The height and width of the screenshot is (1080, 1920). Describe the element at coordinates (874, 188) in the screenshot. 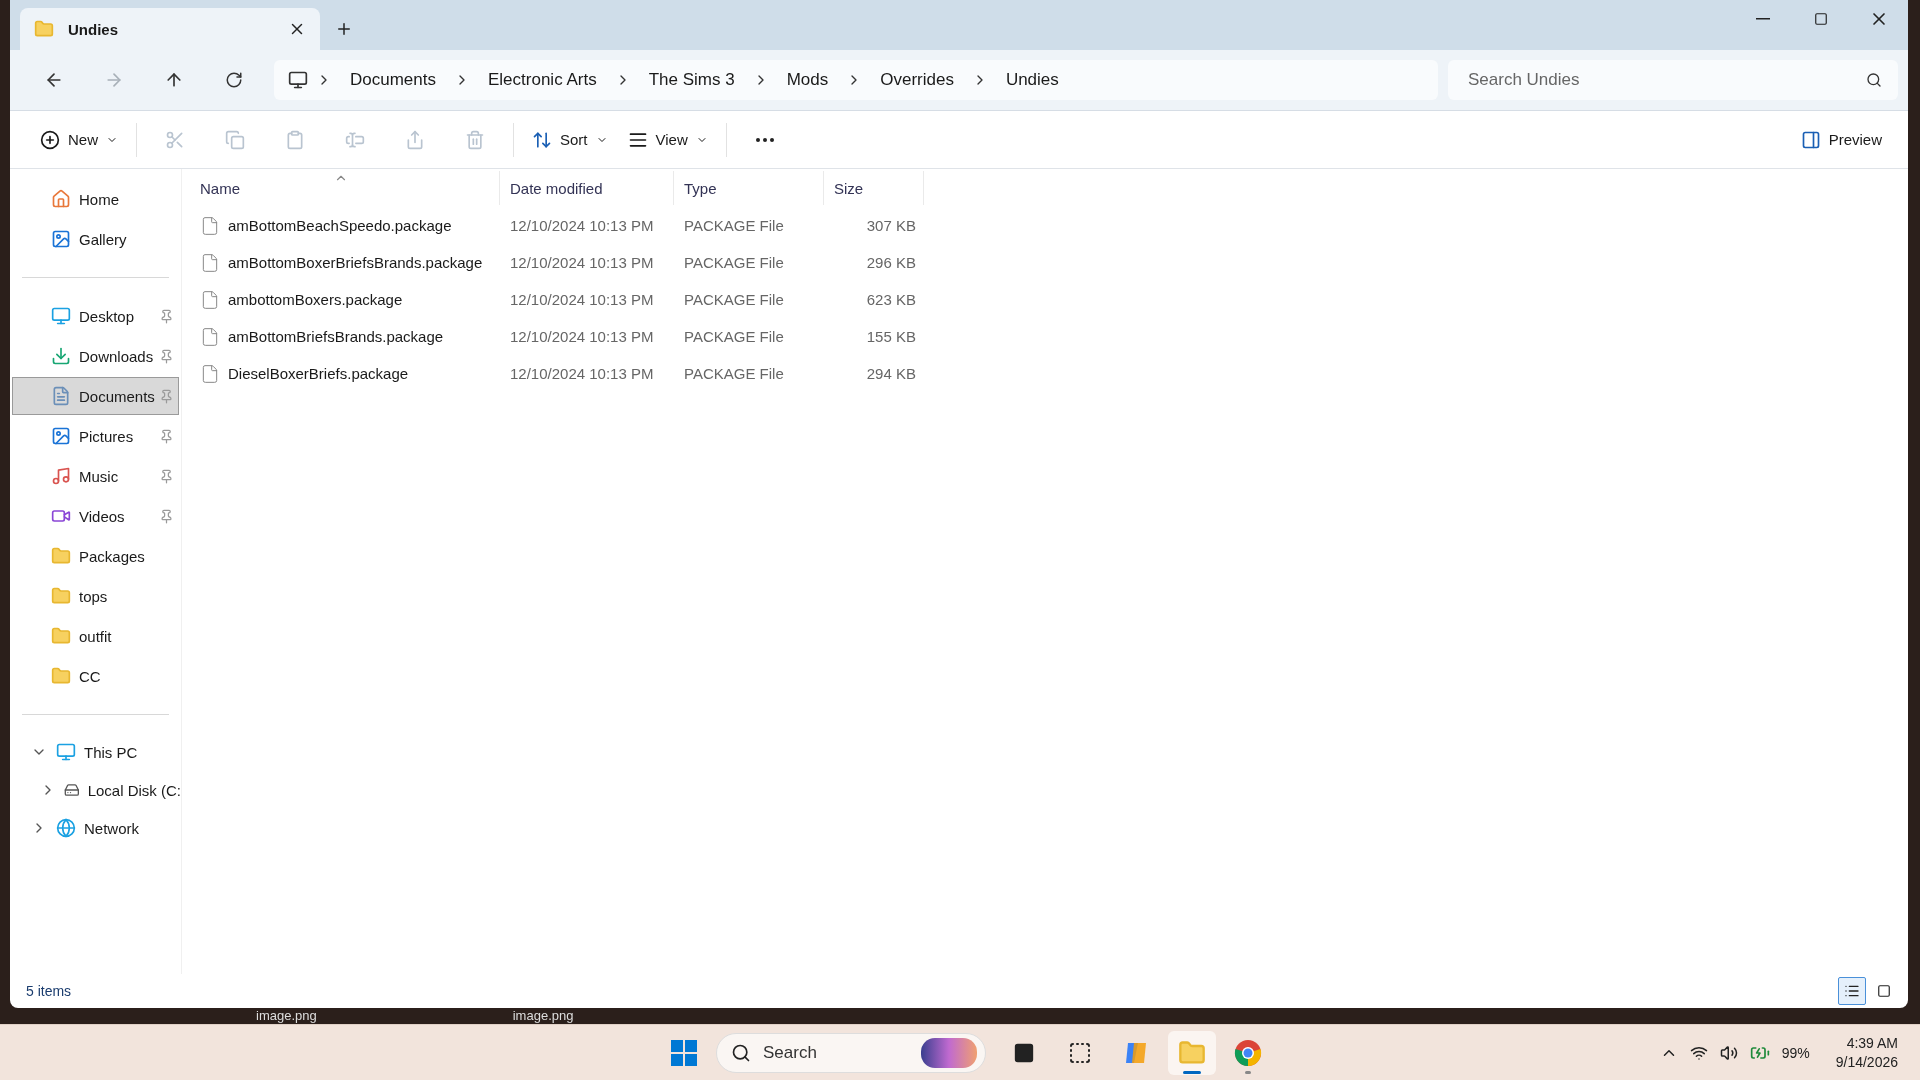

I see `column-header: Size` at that location.